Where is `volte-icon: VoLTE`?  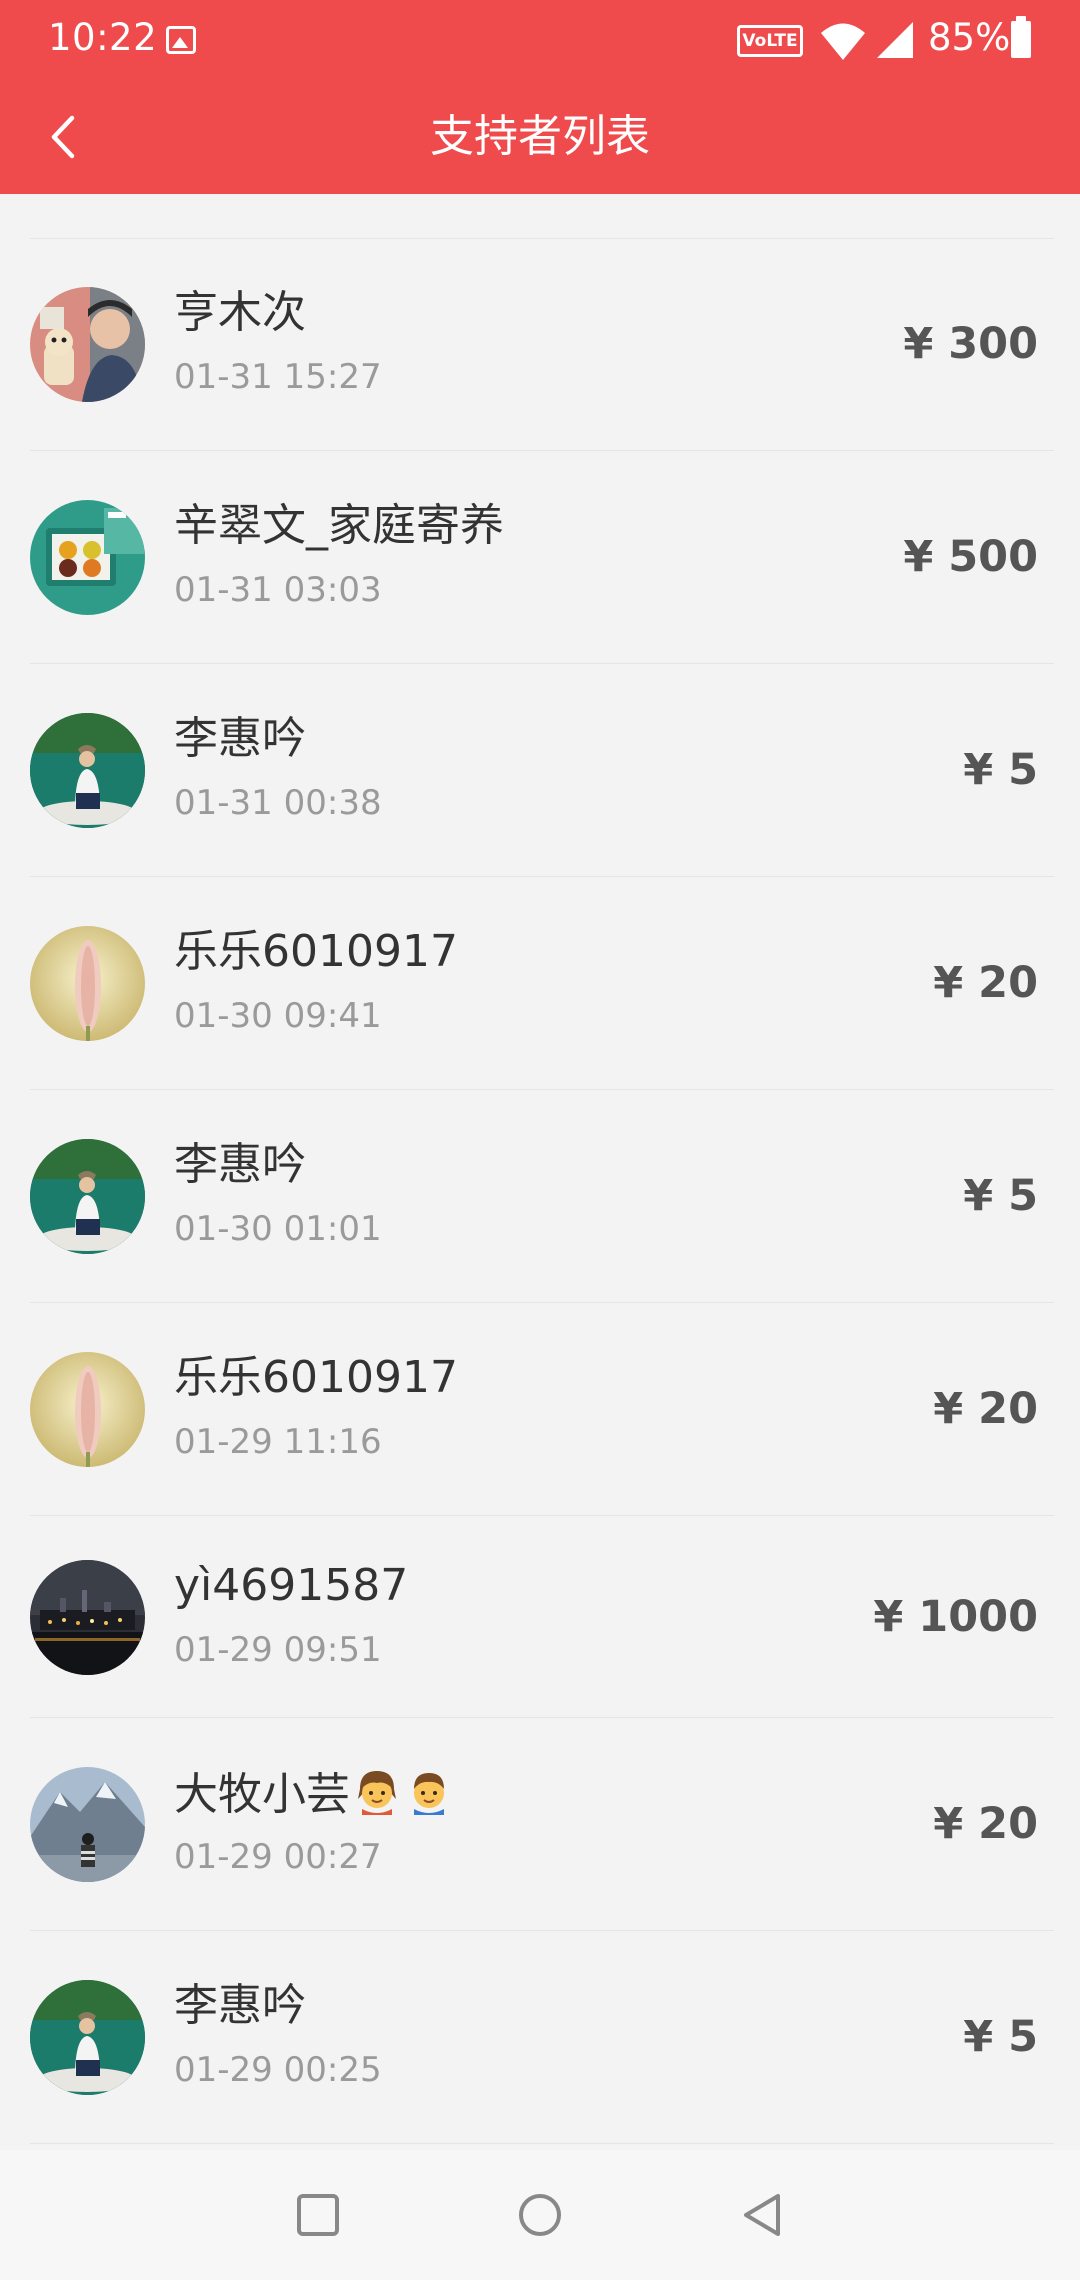
volte-icon: VoLTE is located at coordinates (770, 41).